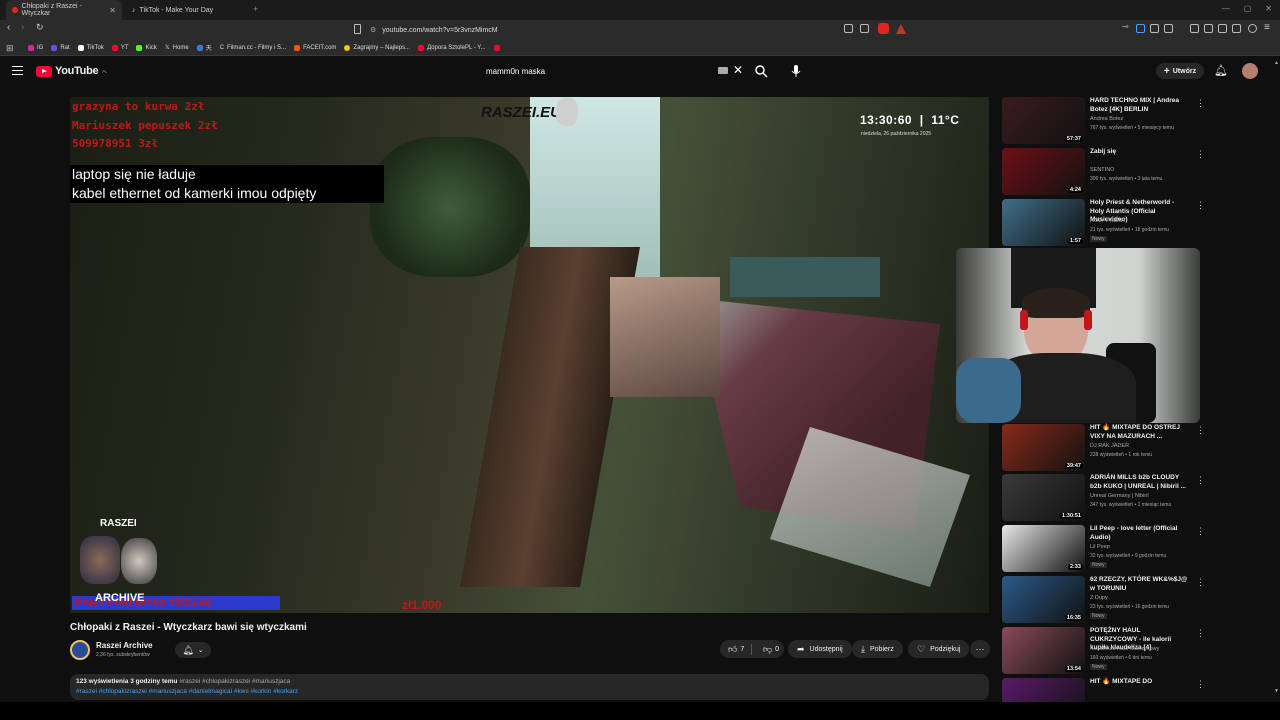 The image size is (1280, 720). Describe the element at coordinates (1124, 649) in the screenshot. I see `recommendation-channel: Klaudeliza Haul Cukrzycowy` at that location.